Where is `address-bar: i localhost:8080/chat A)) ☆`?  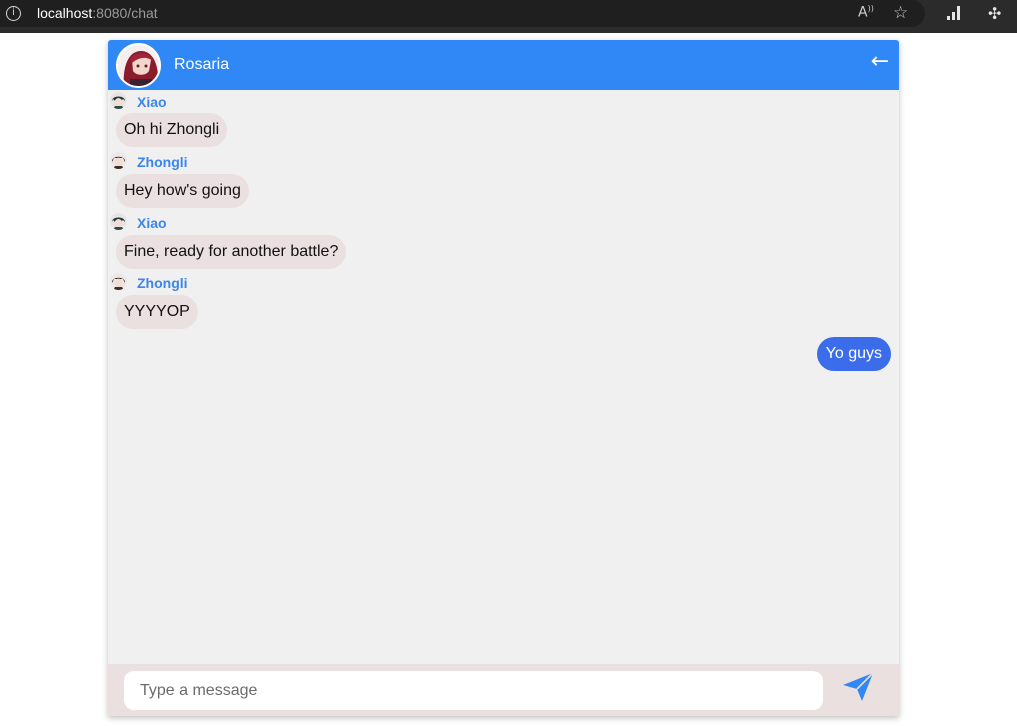 address-bar: i localhost:8080/chat A)) ☆ is located at coordinates (462, 13).